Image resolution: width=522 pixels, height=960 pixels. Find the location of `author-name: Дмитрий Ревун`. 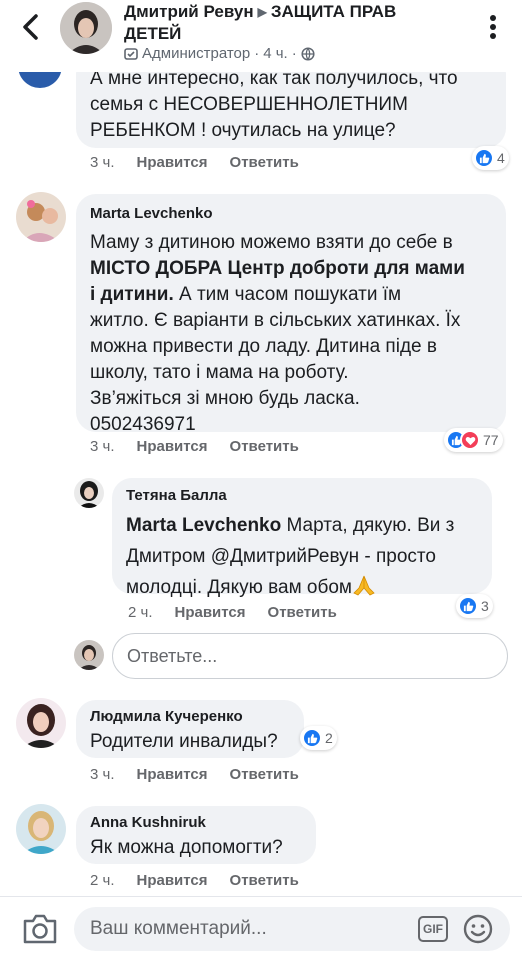

author-name: Дмитрий Ревун is located at coordinates (189, 11).